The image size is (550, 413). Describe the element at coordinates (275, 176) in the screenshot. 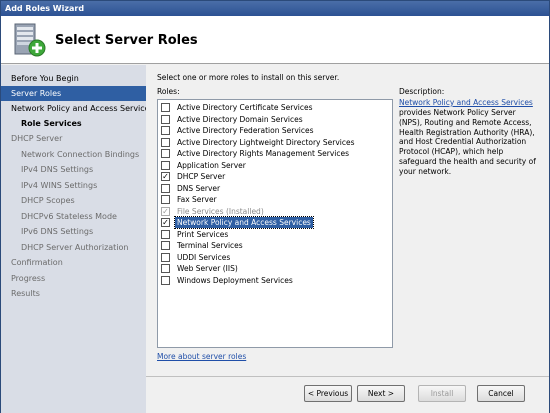

I see `role-item: ✓ DHCP Server` at that location.